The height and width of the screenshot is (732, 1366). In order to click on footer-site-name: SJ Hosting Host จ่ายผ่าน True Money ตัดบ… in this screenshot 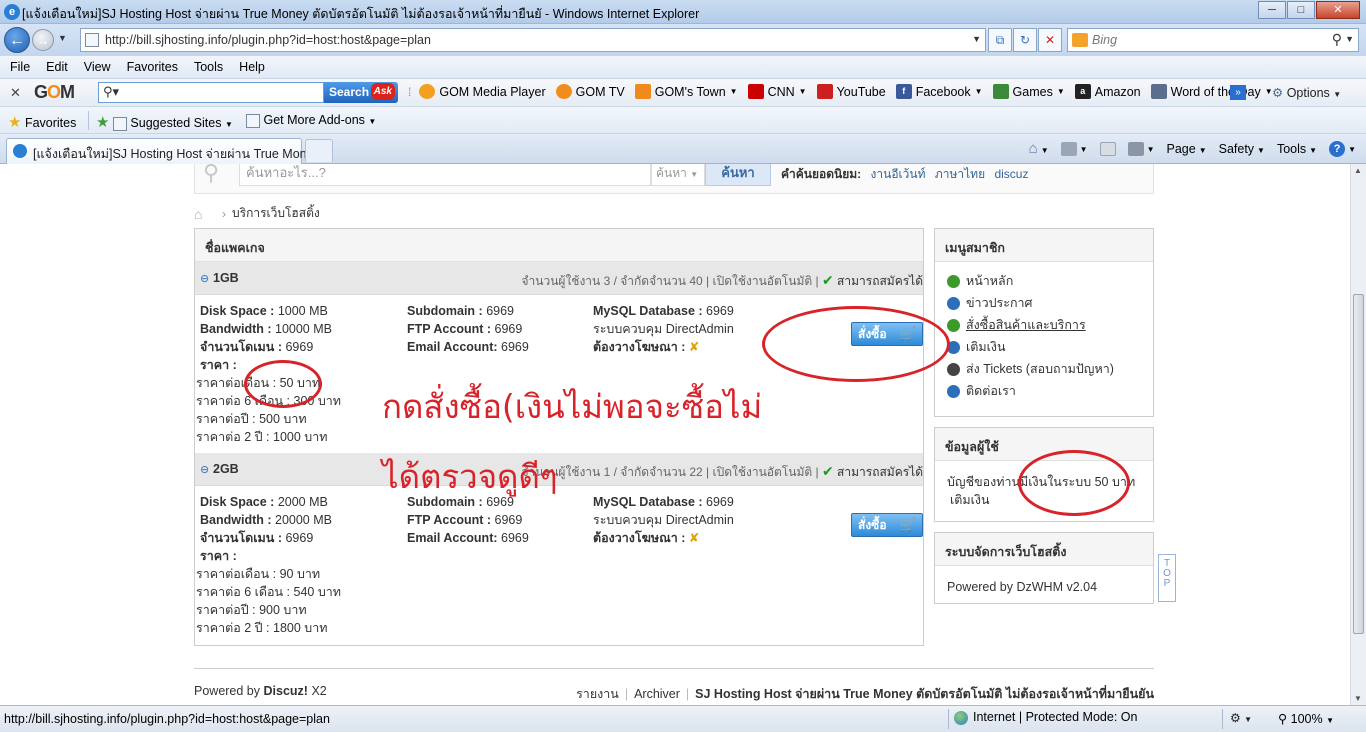, I will do `click(924, 694)`.